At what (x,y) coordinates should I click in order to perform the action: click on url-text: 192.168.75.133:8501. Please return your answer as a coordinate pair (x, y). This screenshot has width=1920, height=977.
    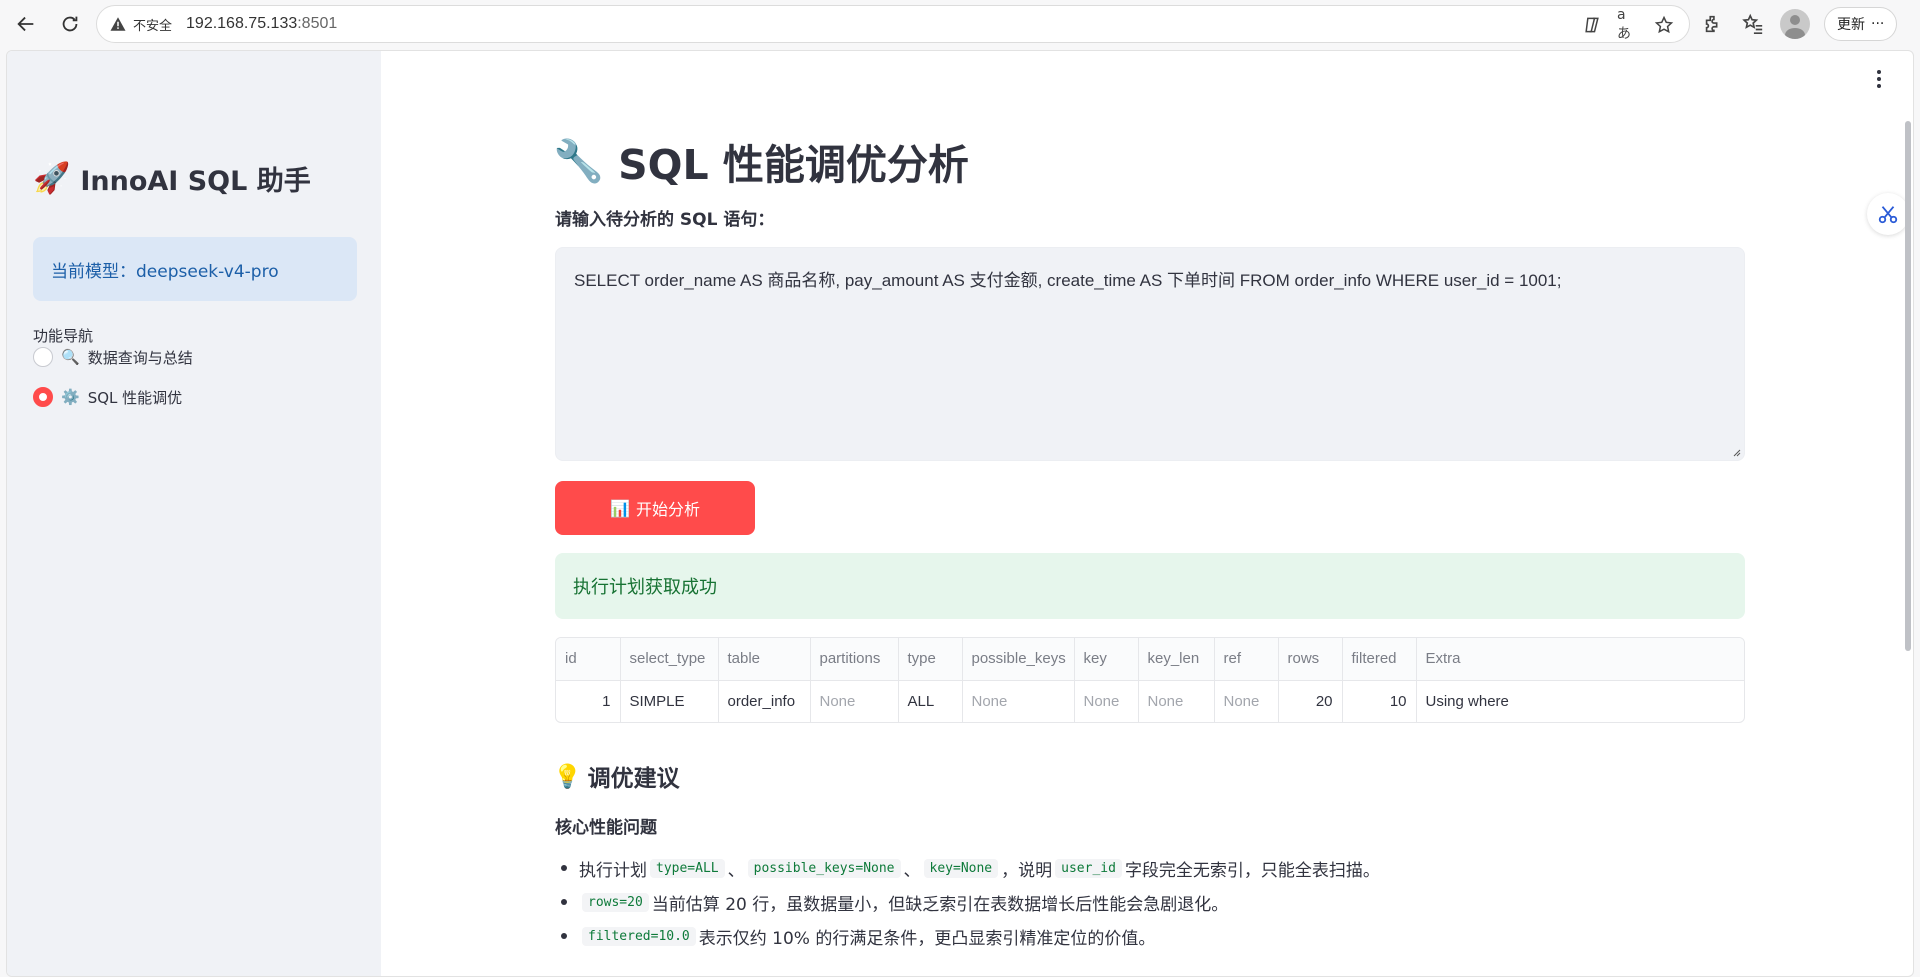
    Looking at the image, I should click on (262, 23).